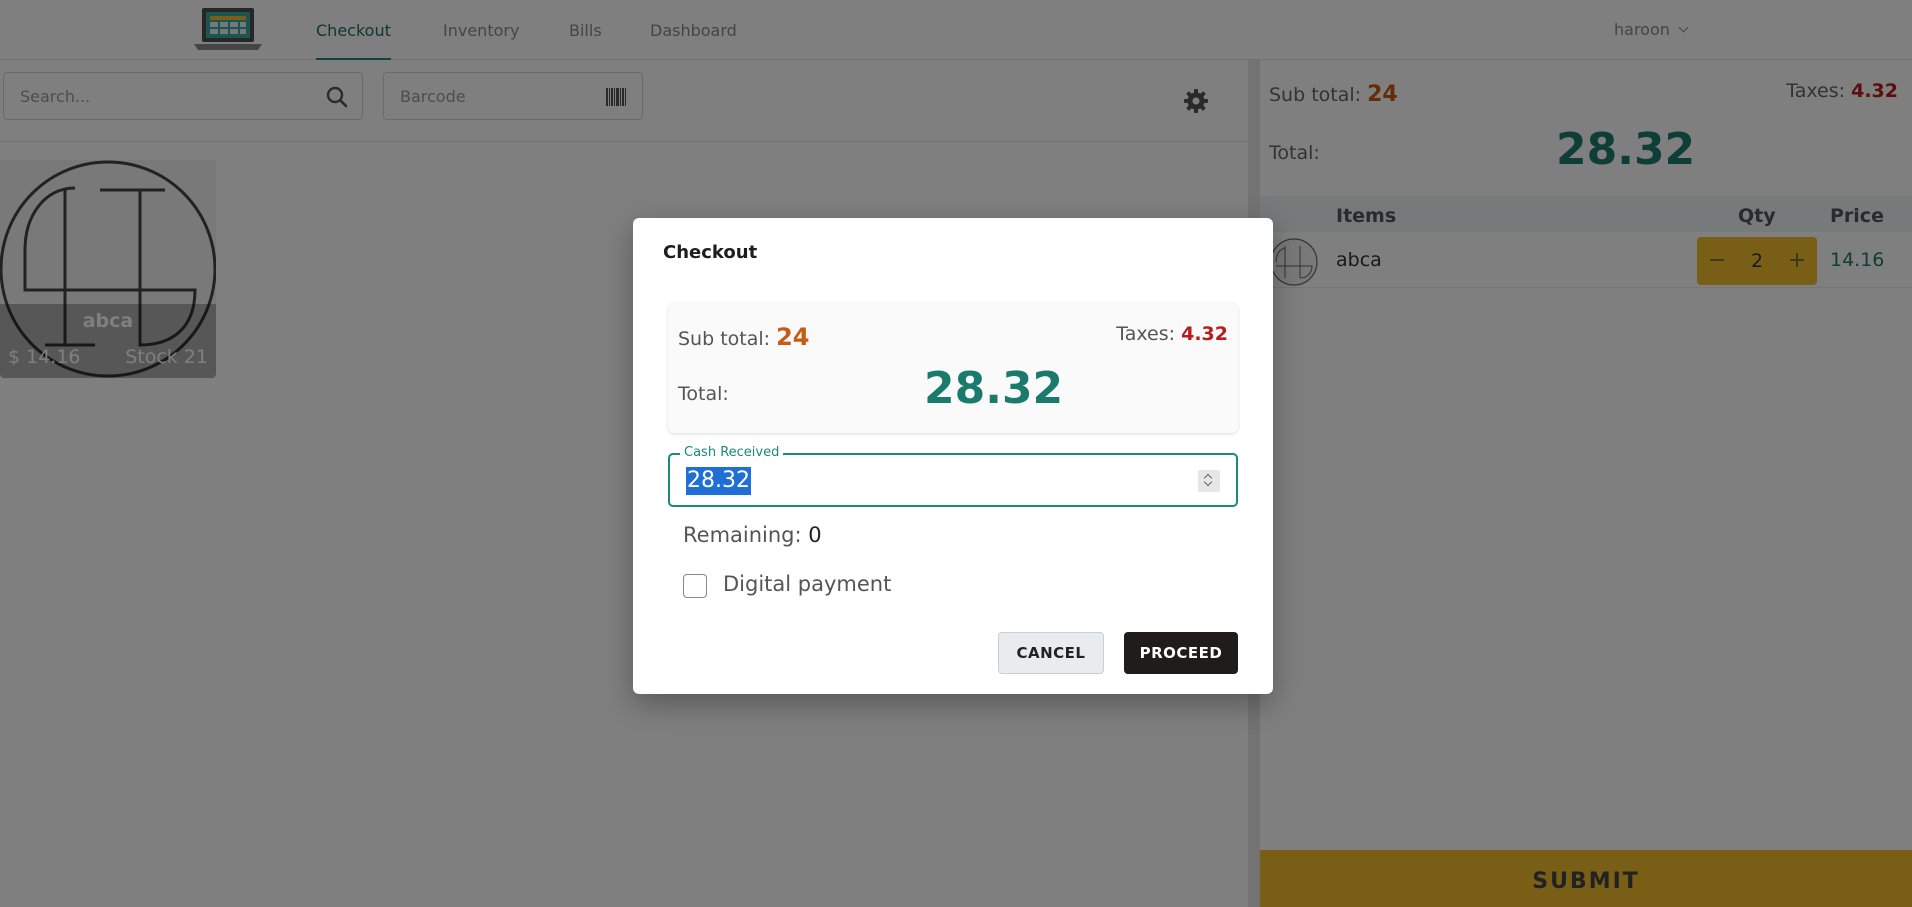 This screenshot has width=1912, height=907. I want to click on cash-received-value: 28.32, so click(718, 481).